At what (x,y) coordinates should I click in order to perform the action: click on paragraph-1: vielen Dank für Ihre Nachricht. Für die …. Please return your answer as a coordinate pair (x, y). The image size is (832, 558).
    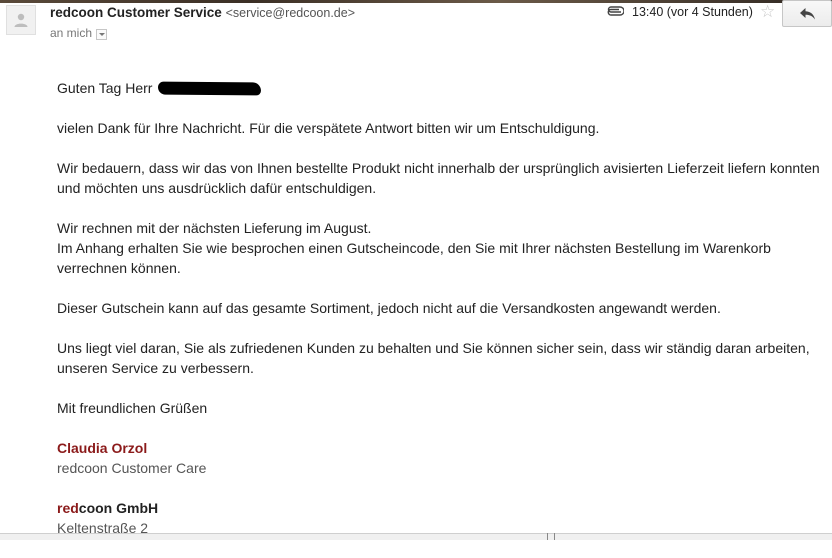
    Looking at the image, I should click on (328, 128).